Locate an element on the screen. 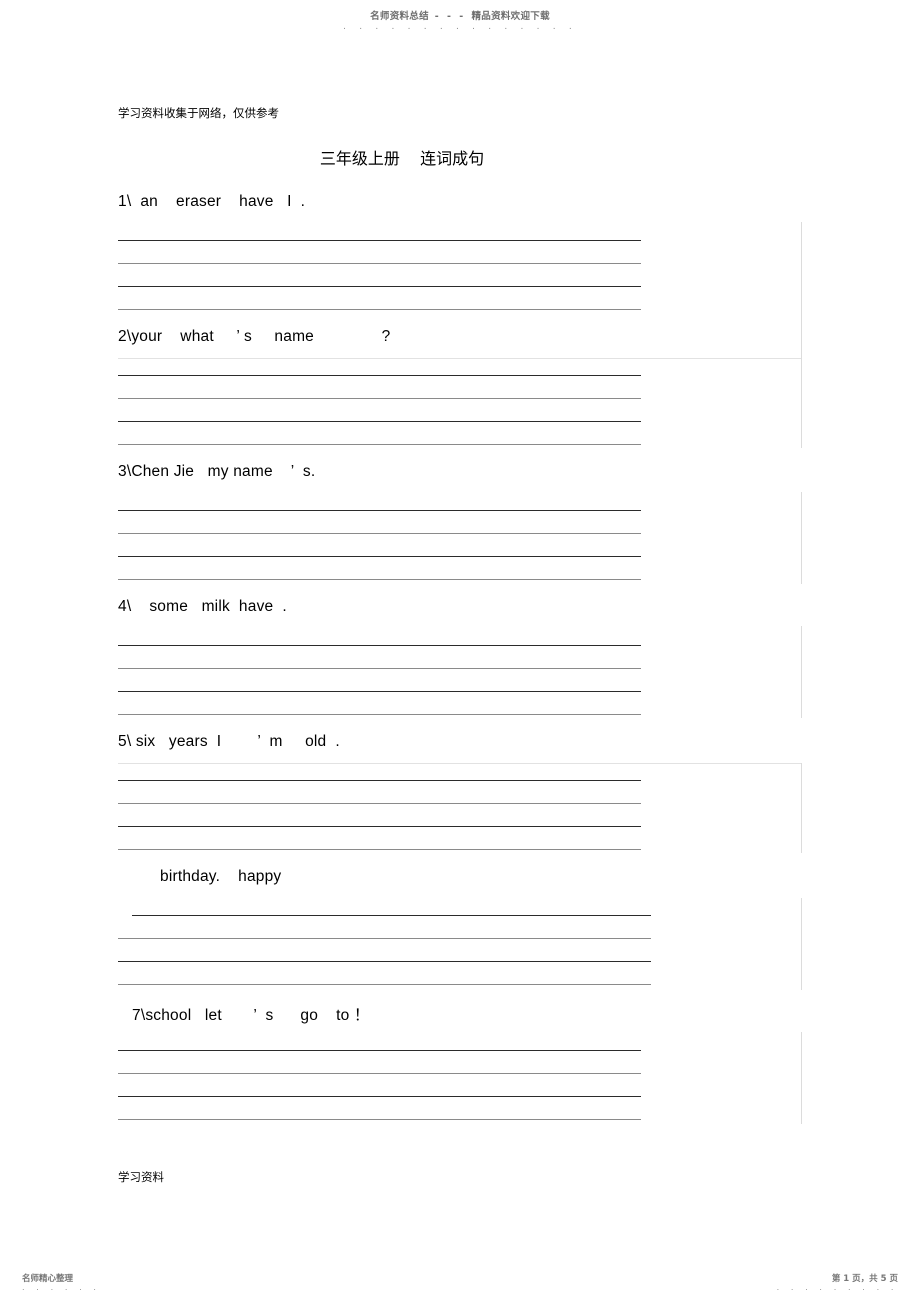 The height and width of the screenshot is (1303, 920). page-footer-note: 学习资料 is located at coordinates (141, 1177).